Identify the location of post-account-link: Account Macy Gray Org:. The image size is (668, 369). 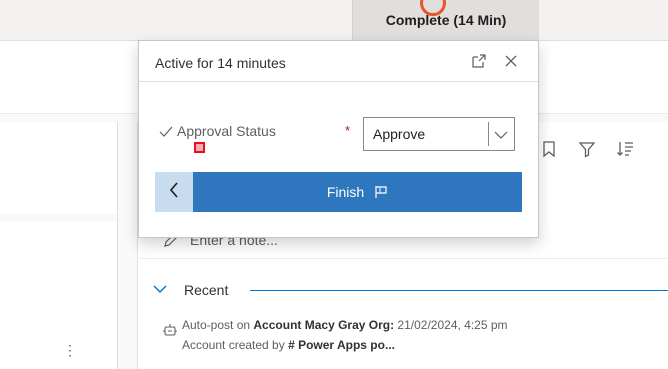
(323, 325).